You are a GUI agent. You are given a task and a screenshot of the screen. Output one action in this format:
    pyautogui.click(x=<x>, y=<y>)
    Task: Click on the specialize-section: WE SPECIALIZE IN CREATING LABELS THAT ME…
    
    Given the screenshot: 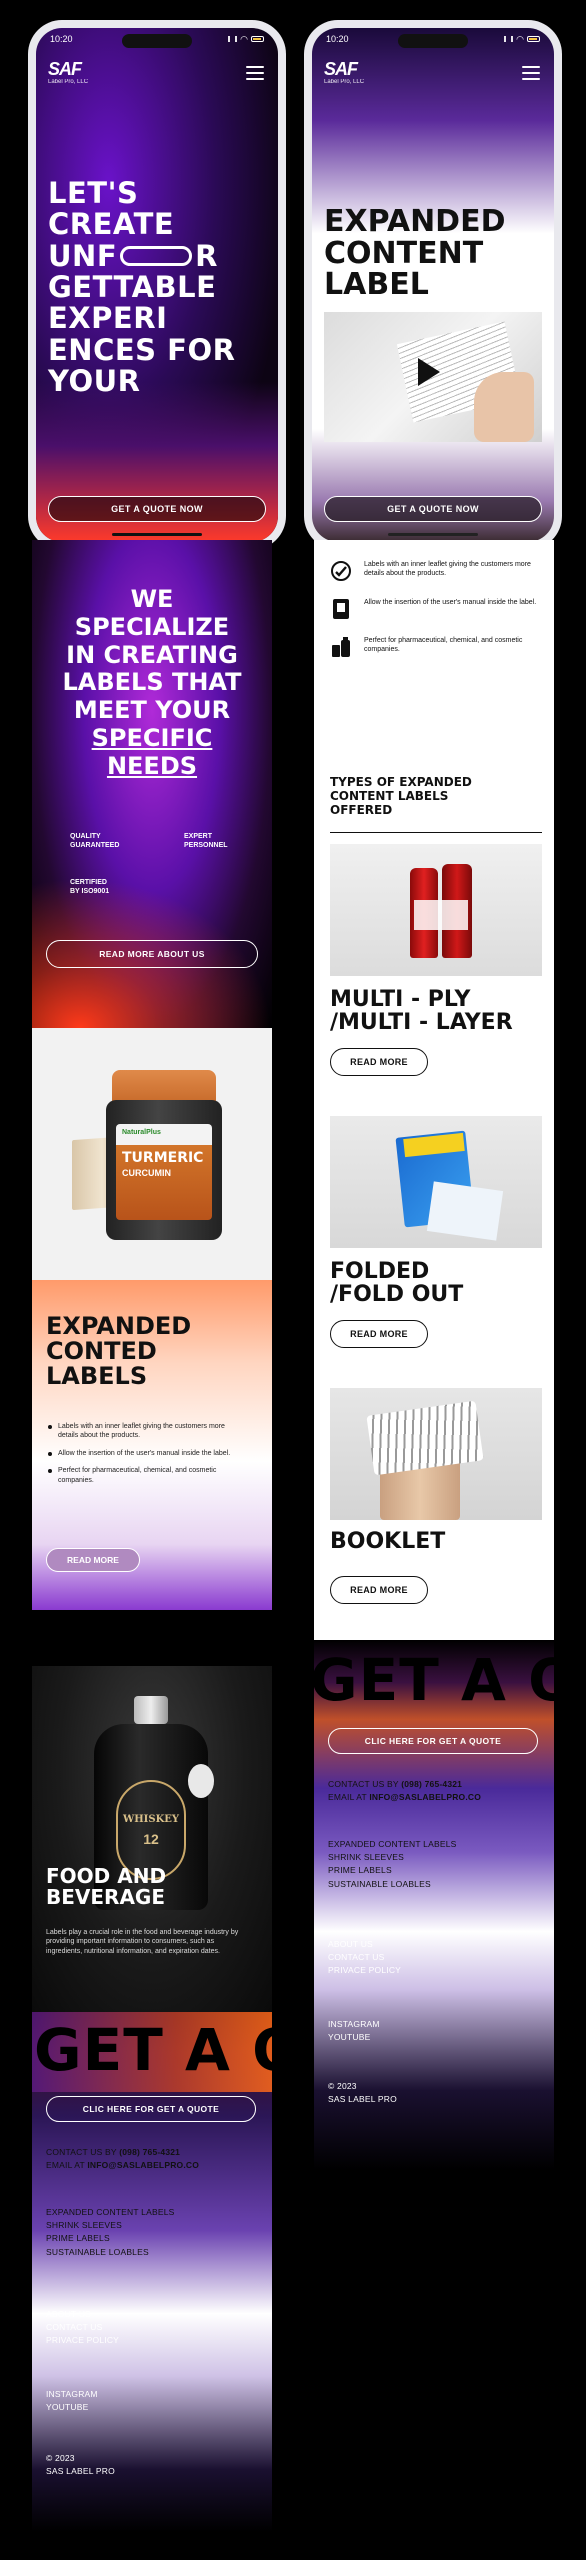 What is the action you would take?
    pyautogui.click(x=152, y=784)
    